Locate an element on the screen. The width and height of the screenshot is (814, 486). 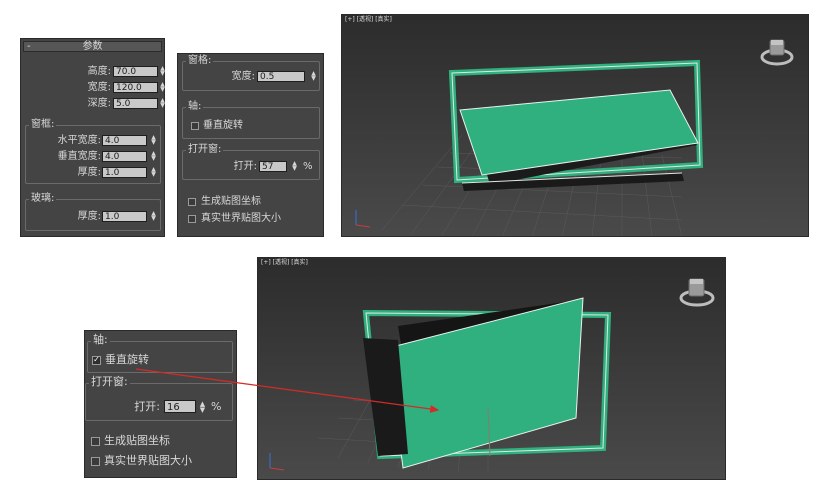
vertical-rotation-checkbox: ✓ is located at coordinates (96, 360).